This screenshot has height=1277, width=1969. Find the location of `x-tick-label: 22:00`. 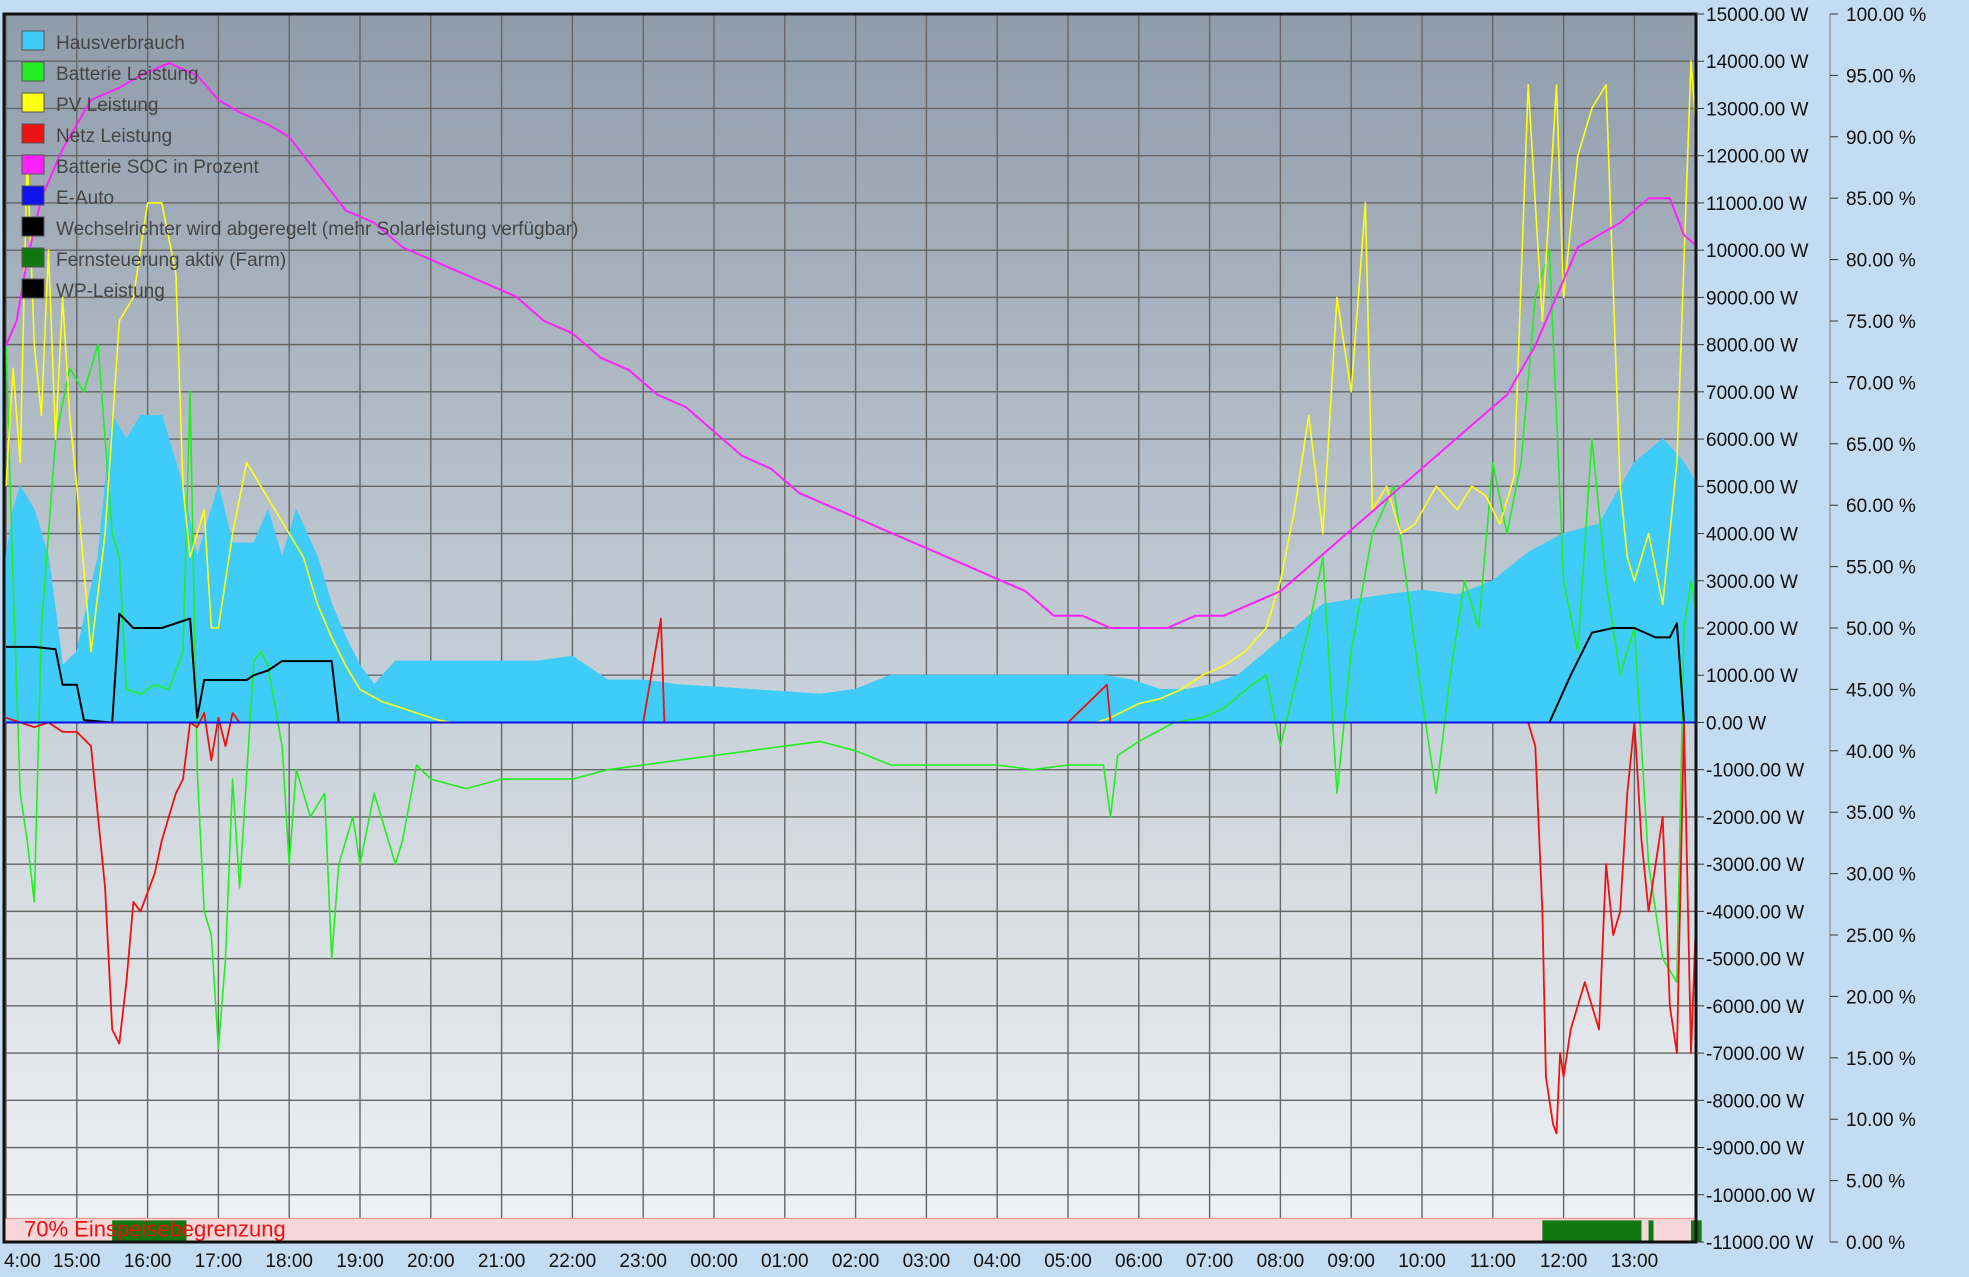

x-tick-label: 22:00 is located at coordinates (573, 1261).